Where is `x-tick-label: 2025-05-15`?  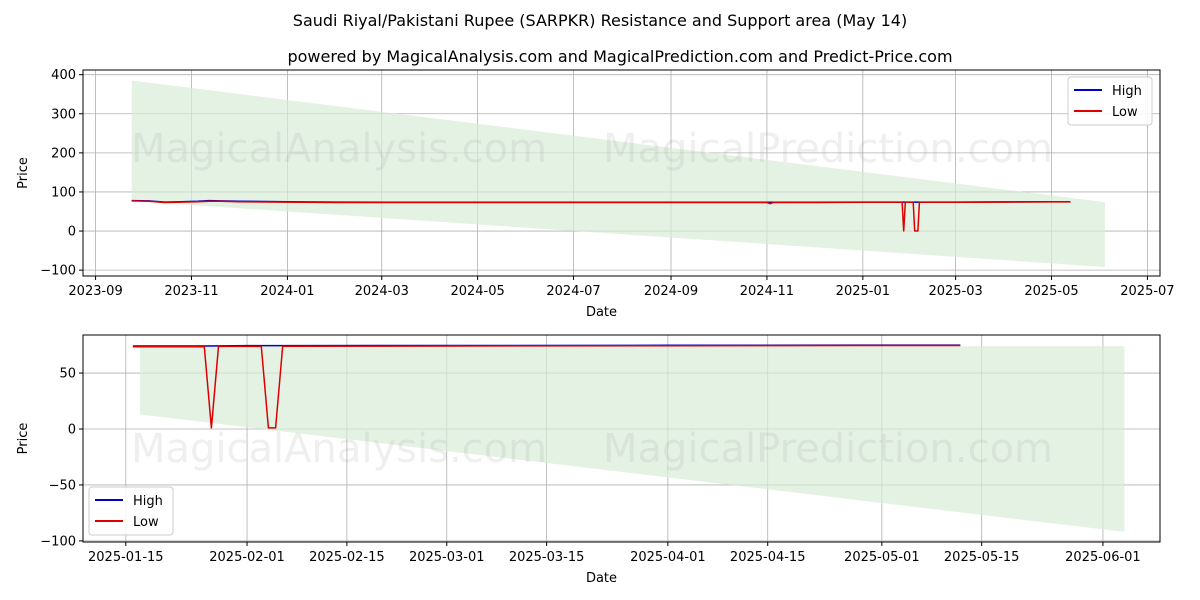
x-tick-label: 2025-05-15 is located at coordinates (982, 557).